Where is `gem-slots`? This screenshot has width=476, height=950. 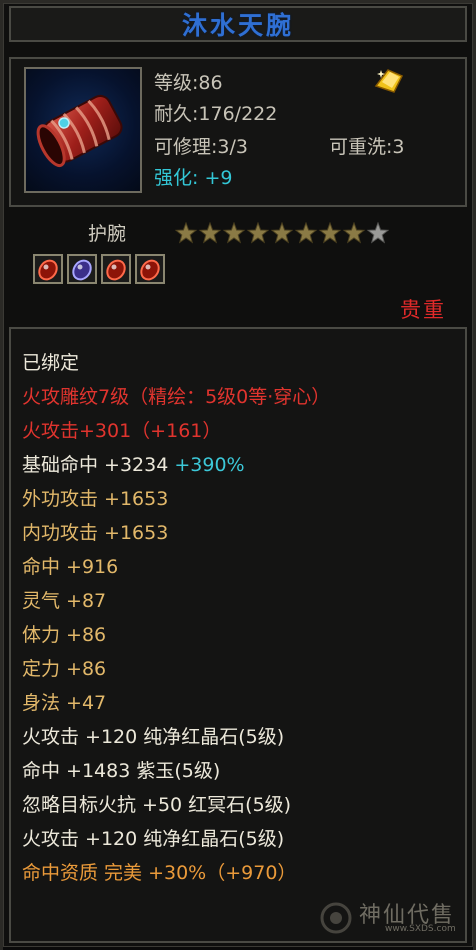 gem-slots is located at coordinates (99, 269).